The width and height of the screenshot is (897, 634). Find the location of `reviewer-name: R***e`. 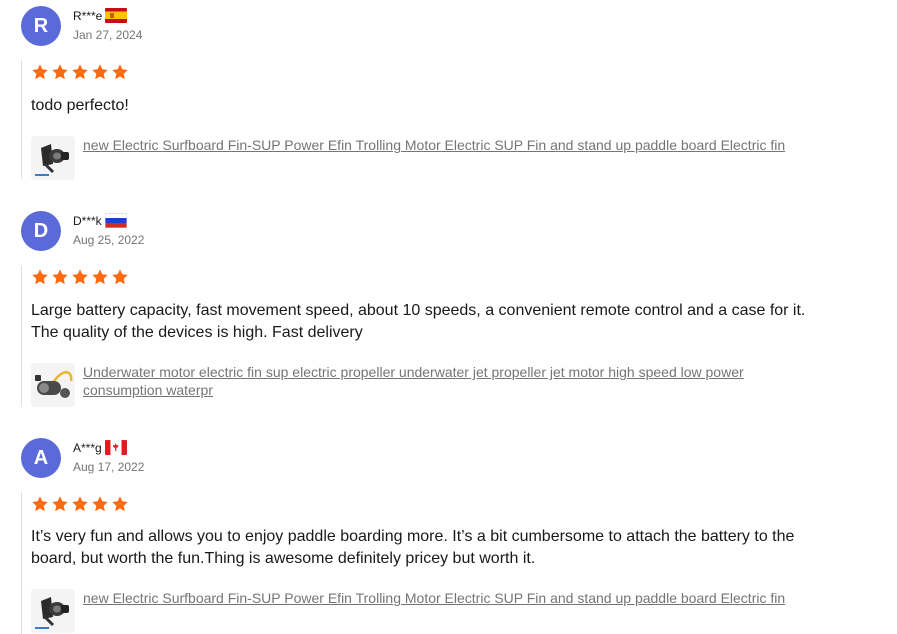

reviewer-name: R***e is located at coordinates (100, 15).